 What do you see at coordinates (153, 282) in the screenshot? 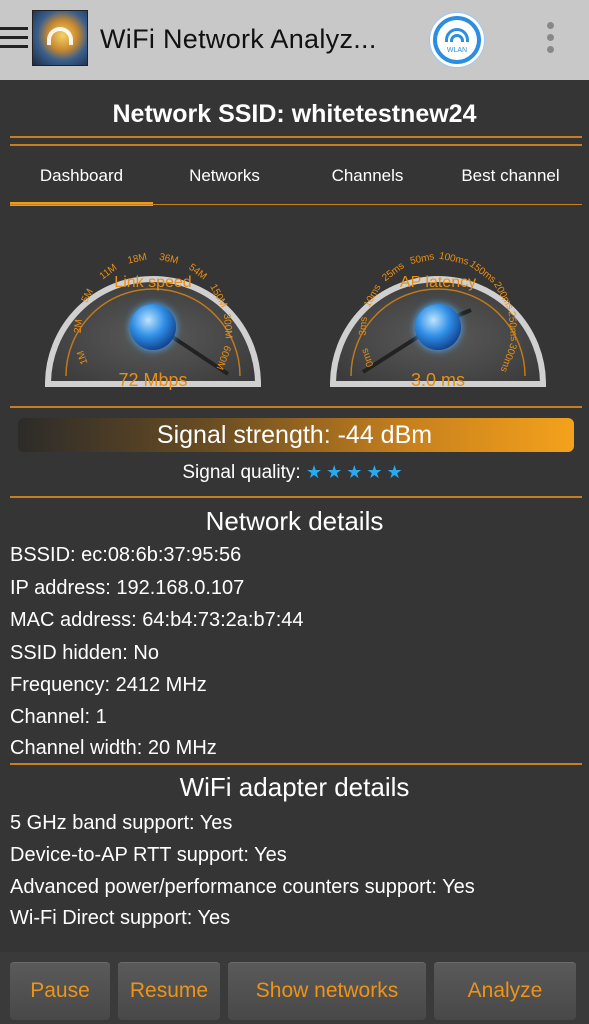
I see `link-speed-label: Link speed` at bounding box center [153, 282].